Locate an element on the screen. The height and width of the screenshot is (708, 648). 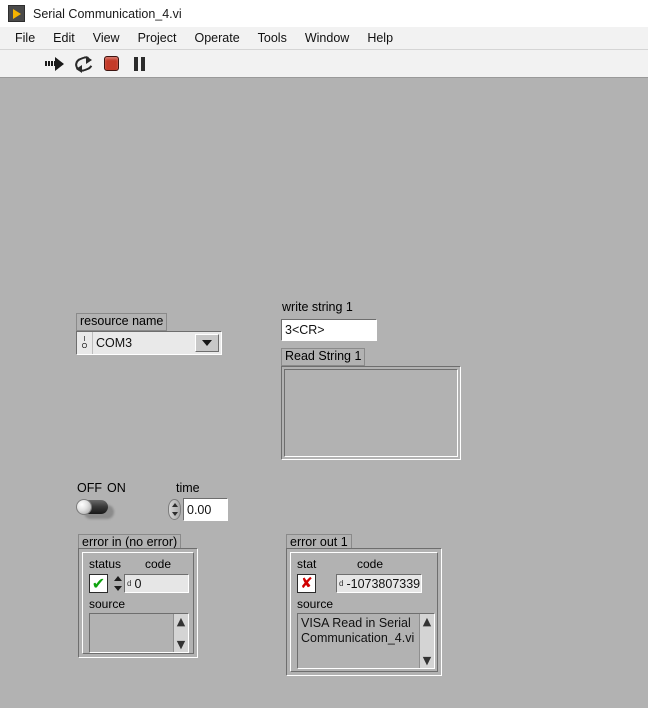
error-in-source-label: source is located at coordinates (107, 604).